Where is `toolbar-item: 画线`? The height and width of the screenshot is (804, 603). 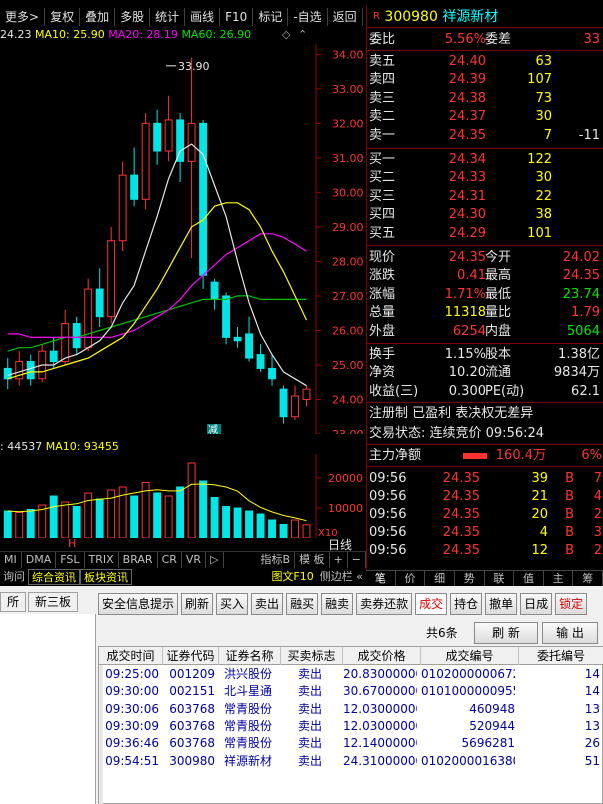
toolbar-item: 画线 is located at coordinates (203, 17).